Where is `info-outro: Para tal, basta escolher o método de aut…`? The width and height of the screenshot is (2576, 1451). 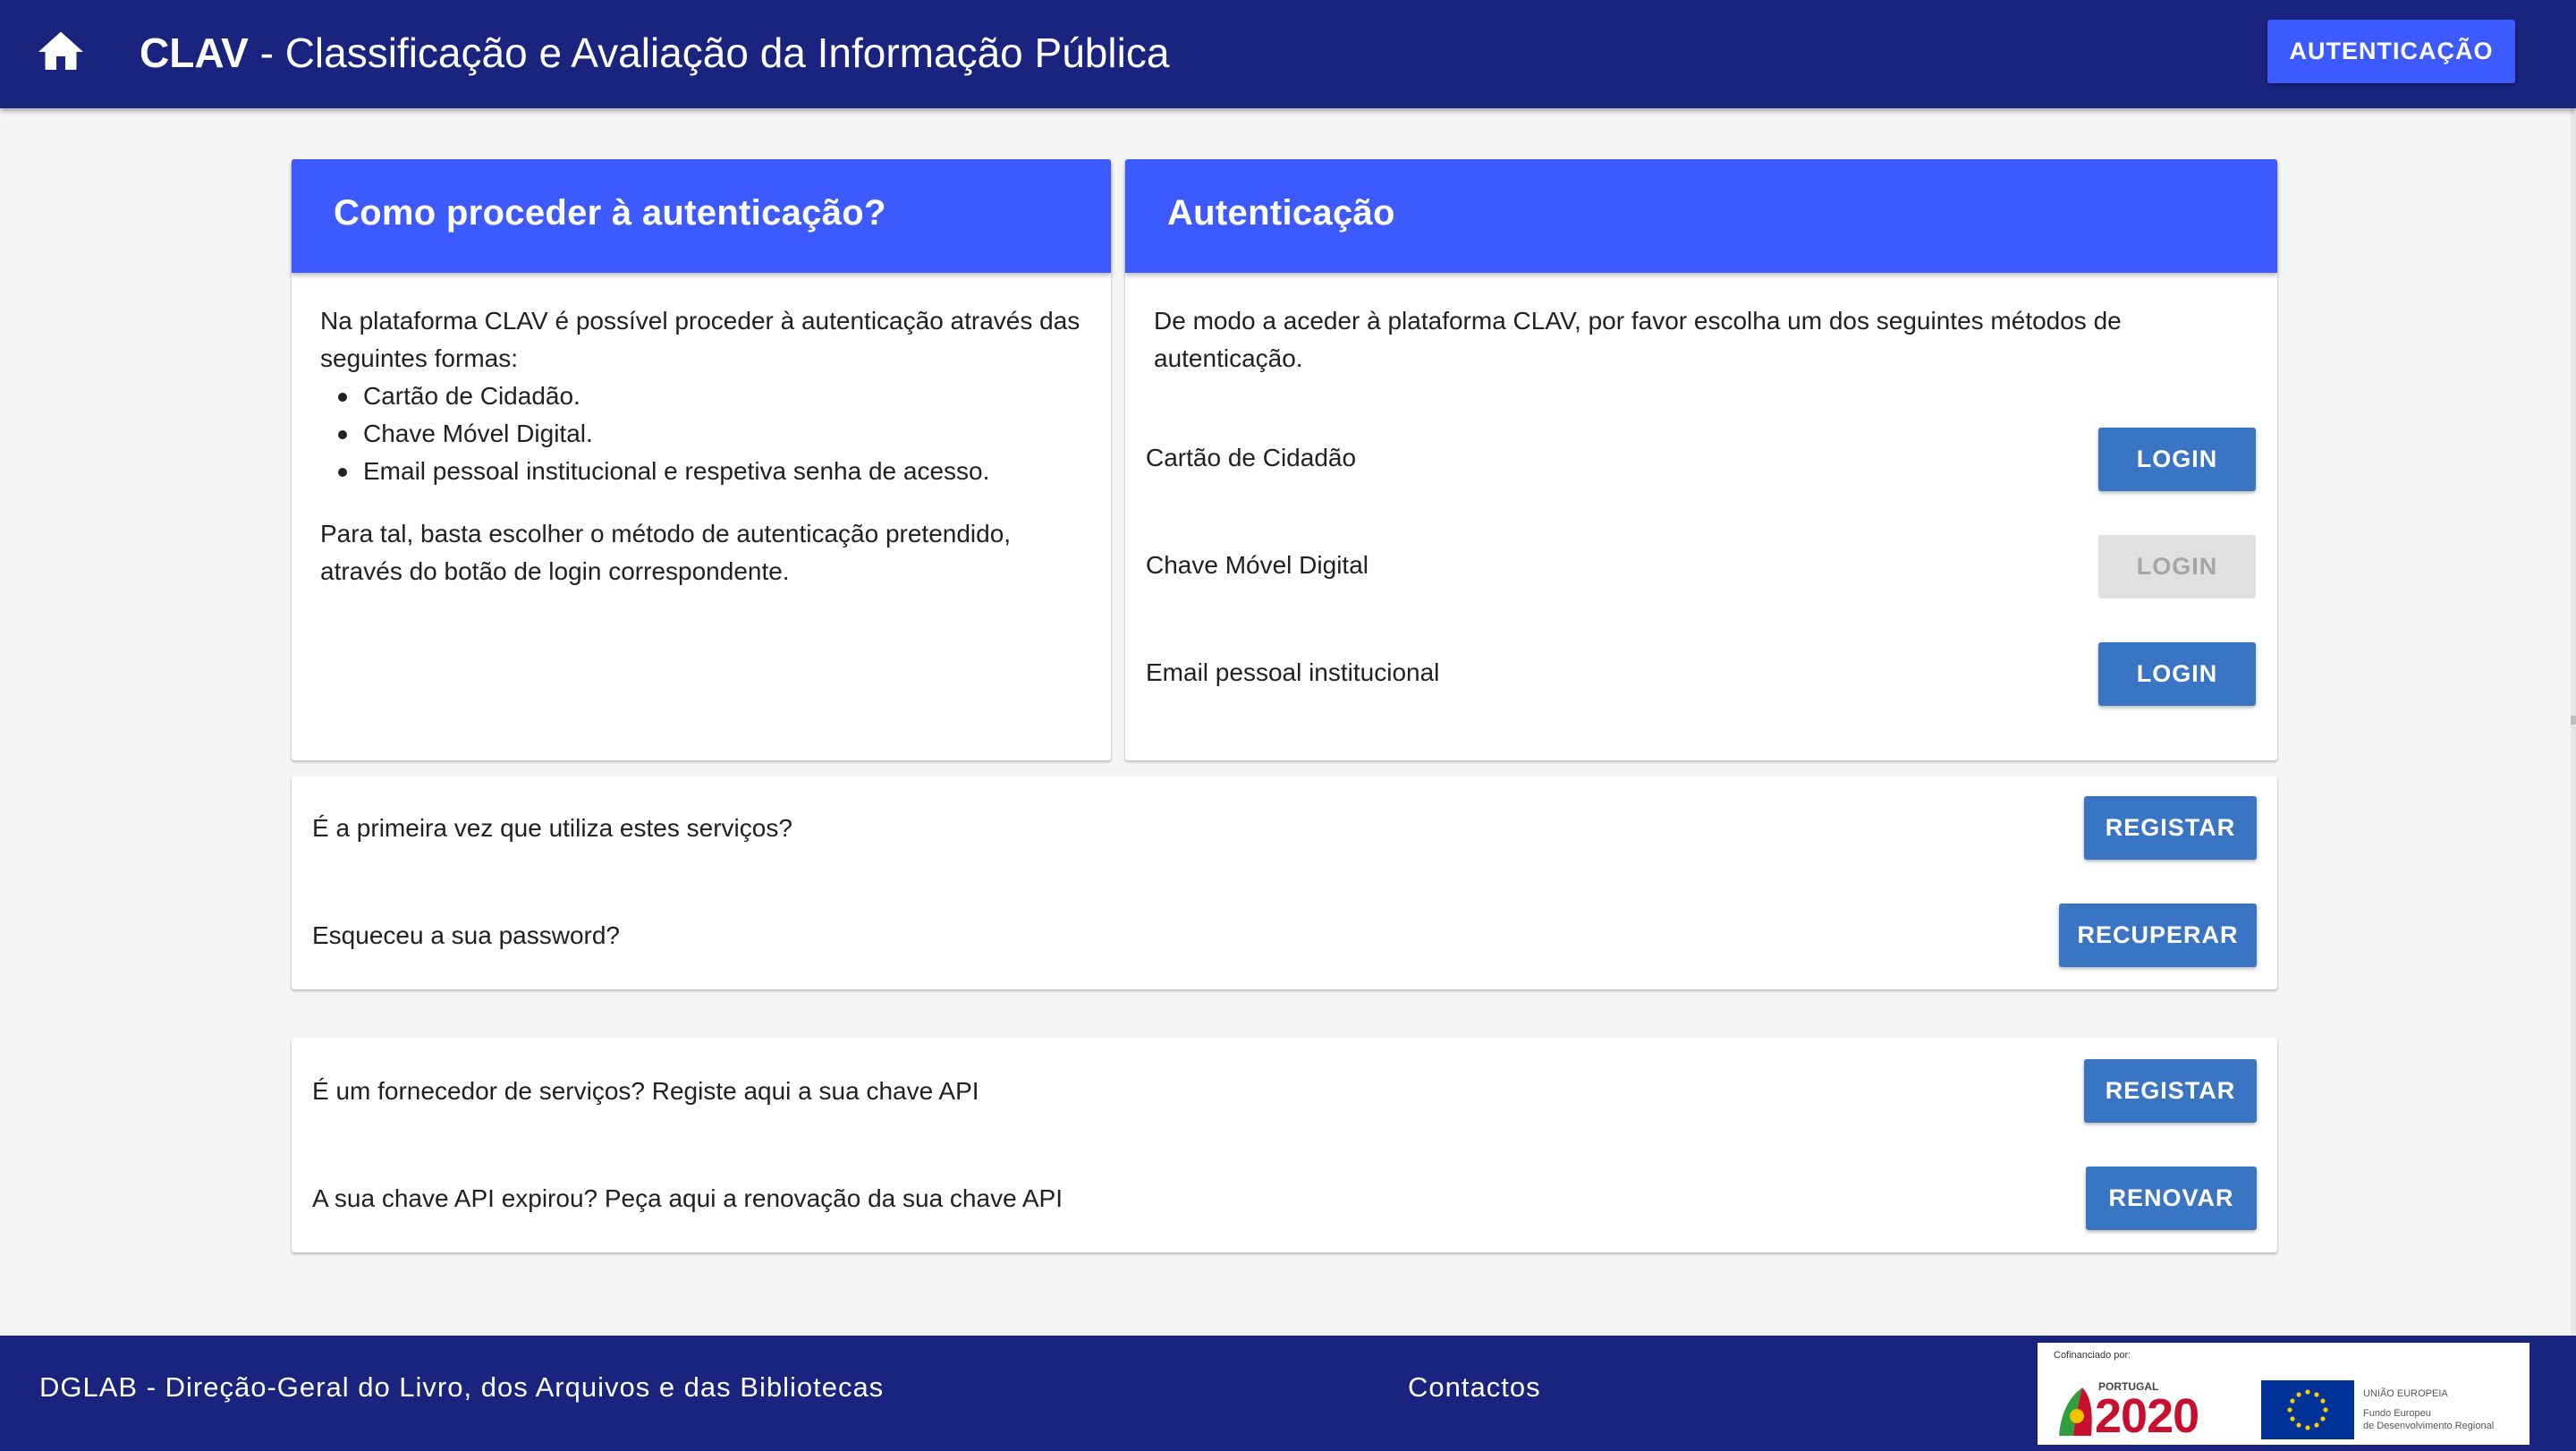 info-outro: Para tal, basta escolher o método de aut… is located at coordinates (666, 552).